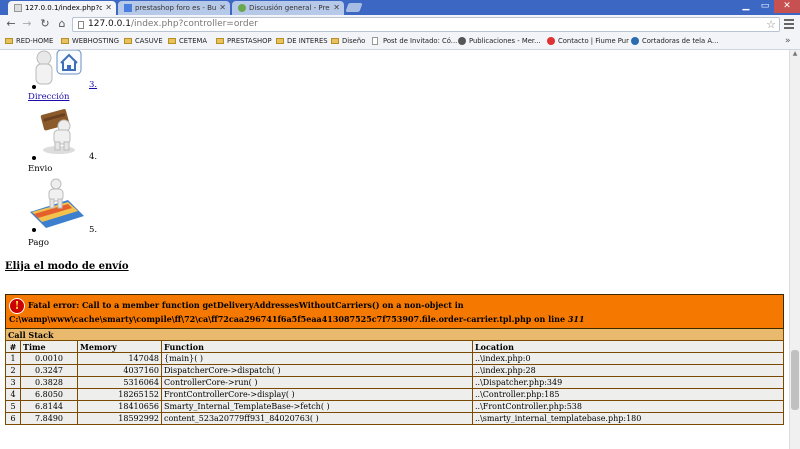  Describe the element at coordinates (788, 41) in the screenshot. I see `bookmarks-overflow-button: »` at that location.